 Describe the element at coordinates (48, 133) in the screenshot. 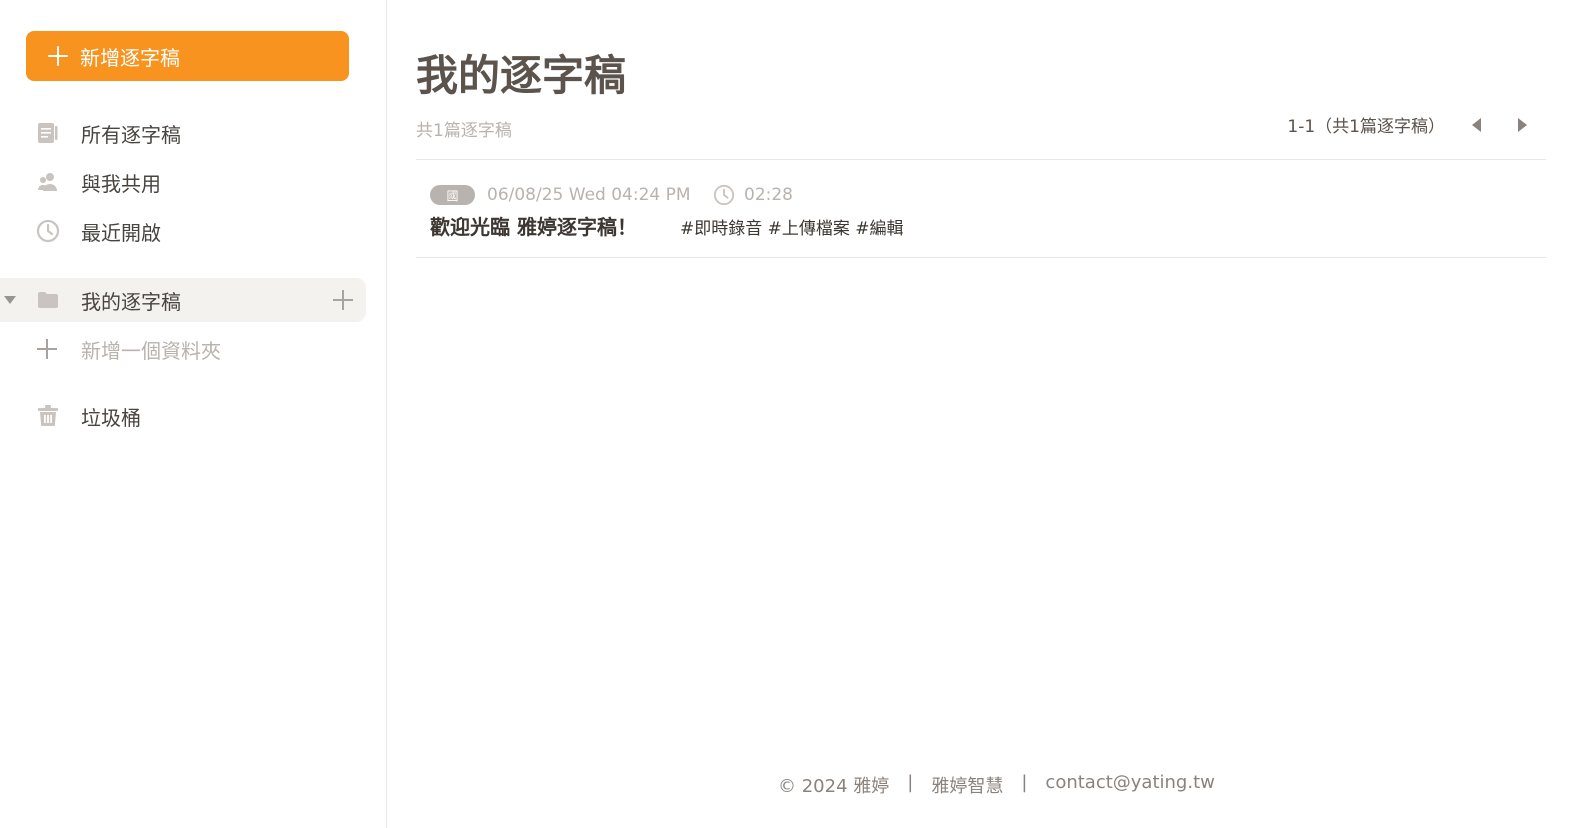

I see `document-icon` at that location.